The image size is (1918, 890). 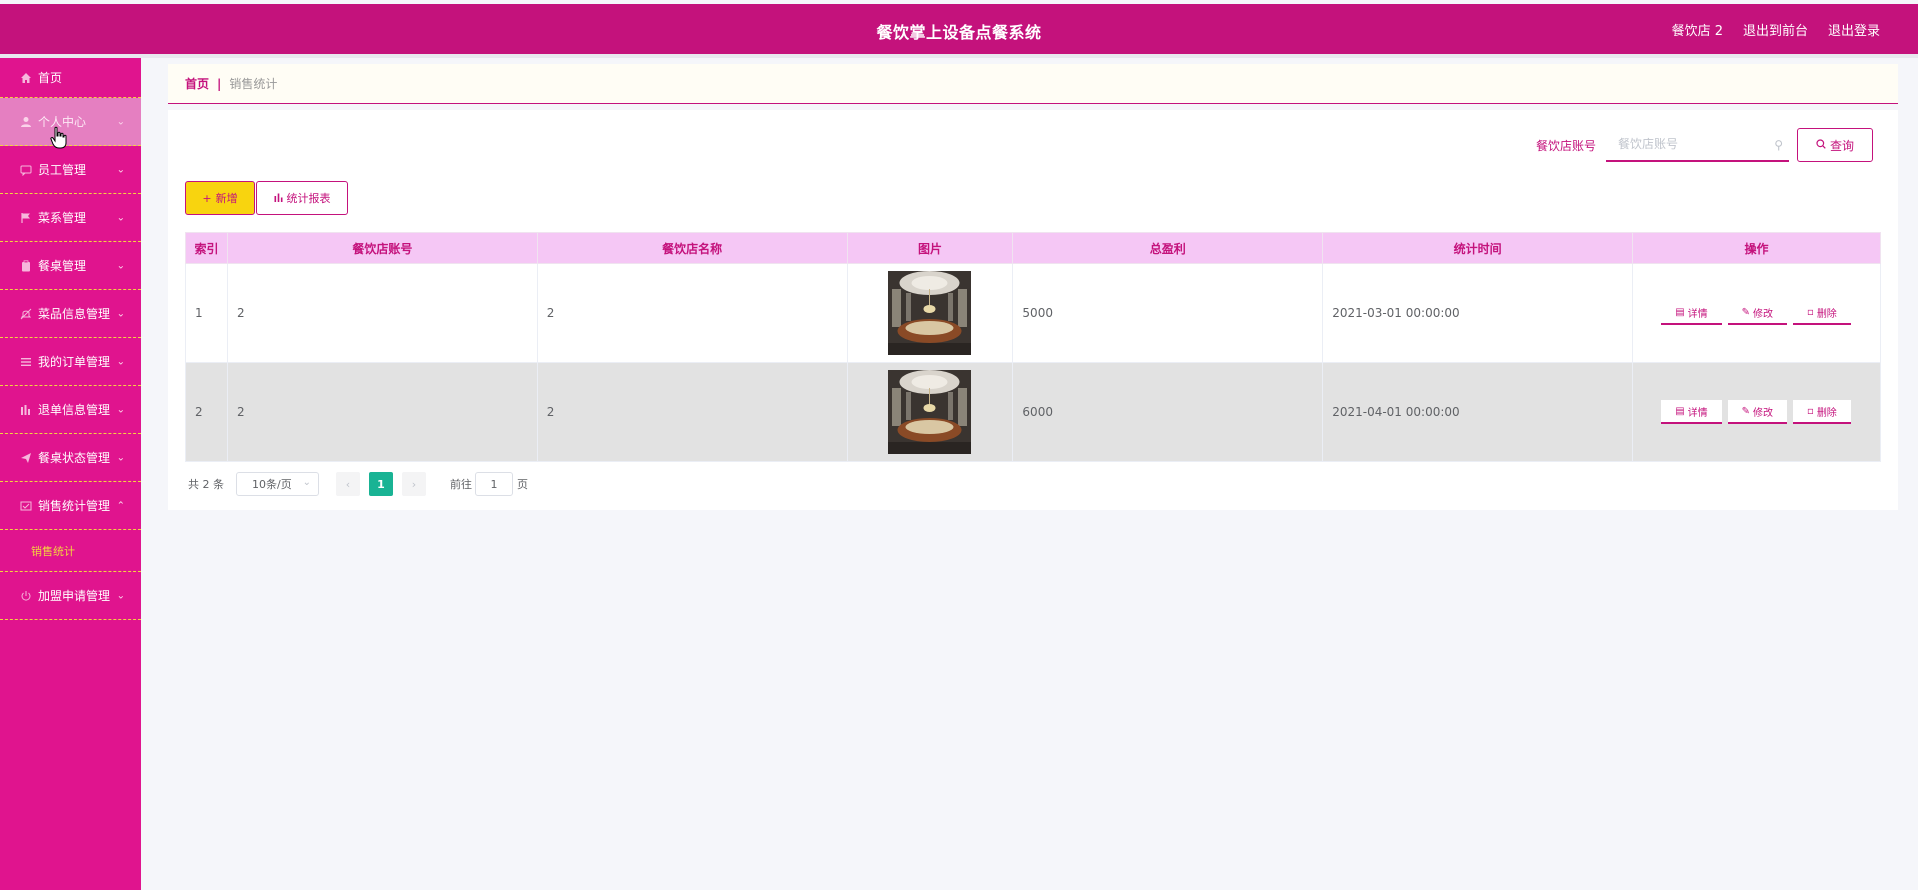 I want to click on bell-off-icon, so click(x=25, y=313).